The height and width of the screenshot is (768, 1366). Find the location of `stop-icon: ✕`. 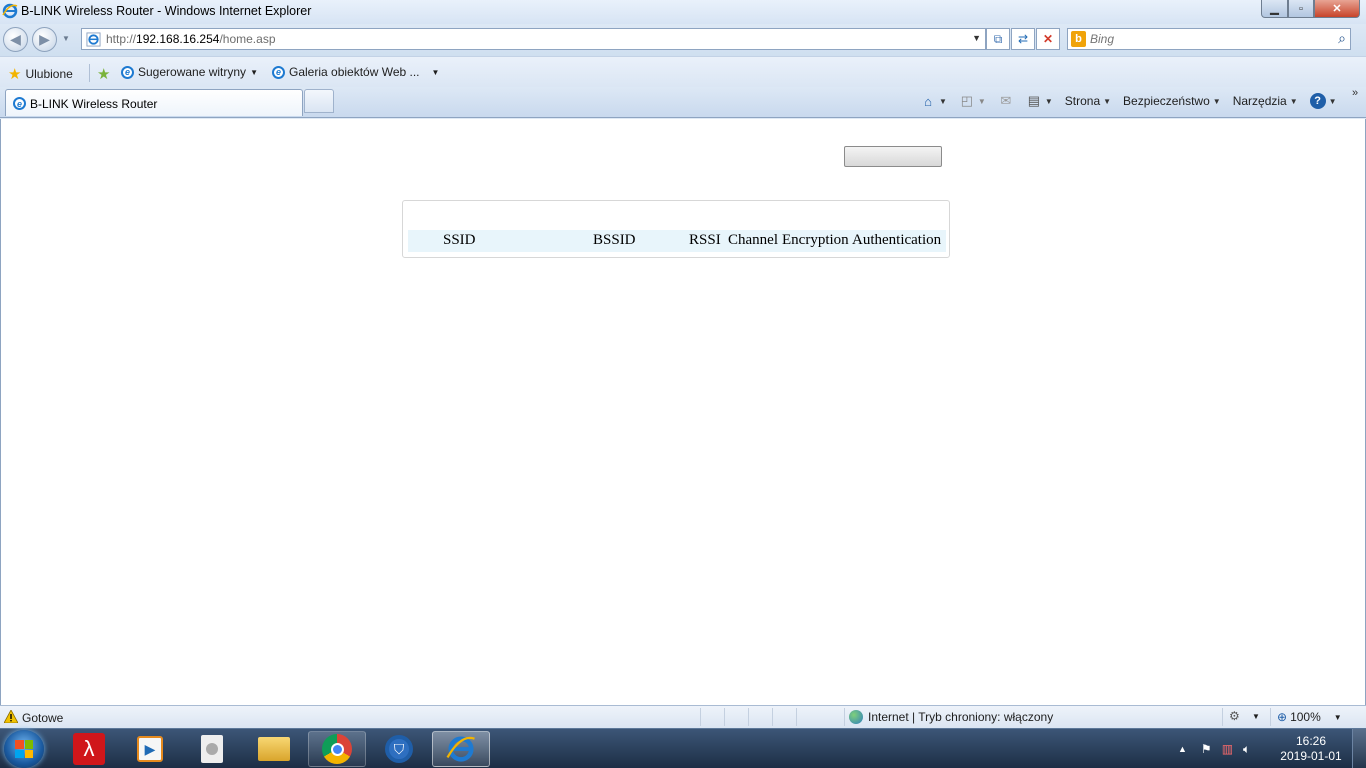

stop-icon: ✕ is located at coordinates (1048, 39).